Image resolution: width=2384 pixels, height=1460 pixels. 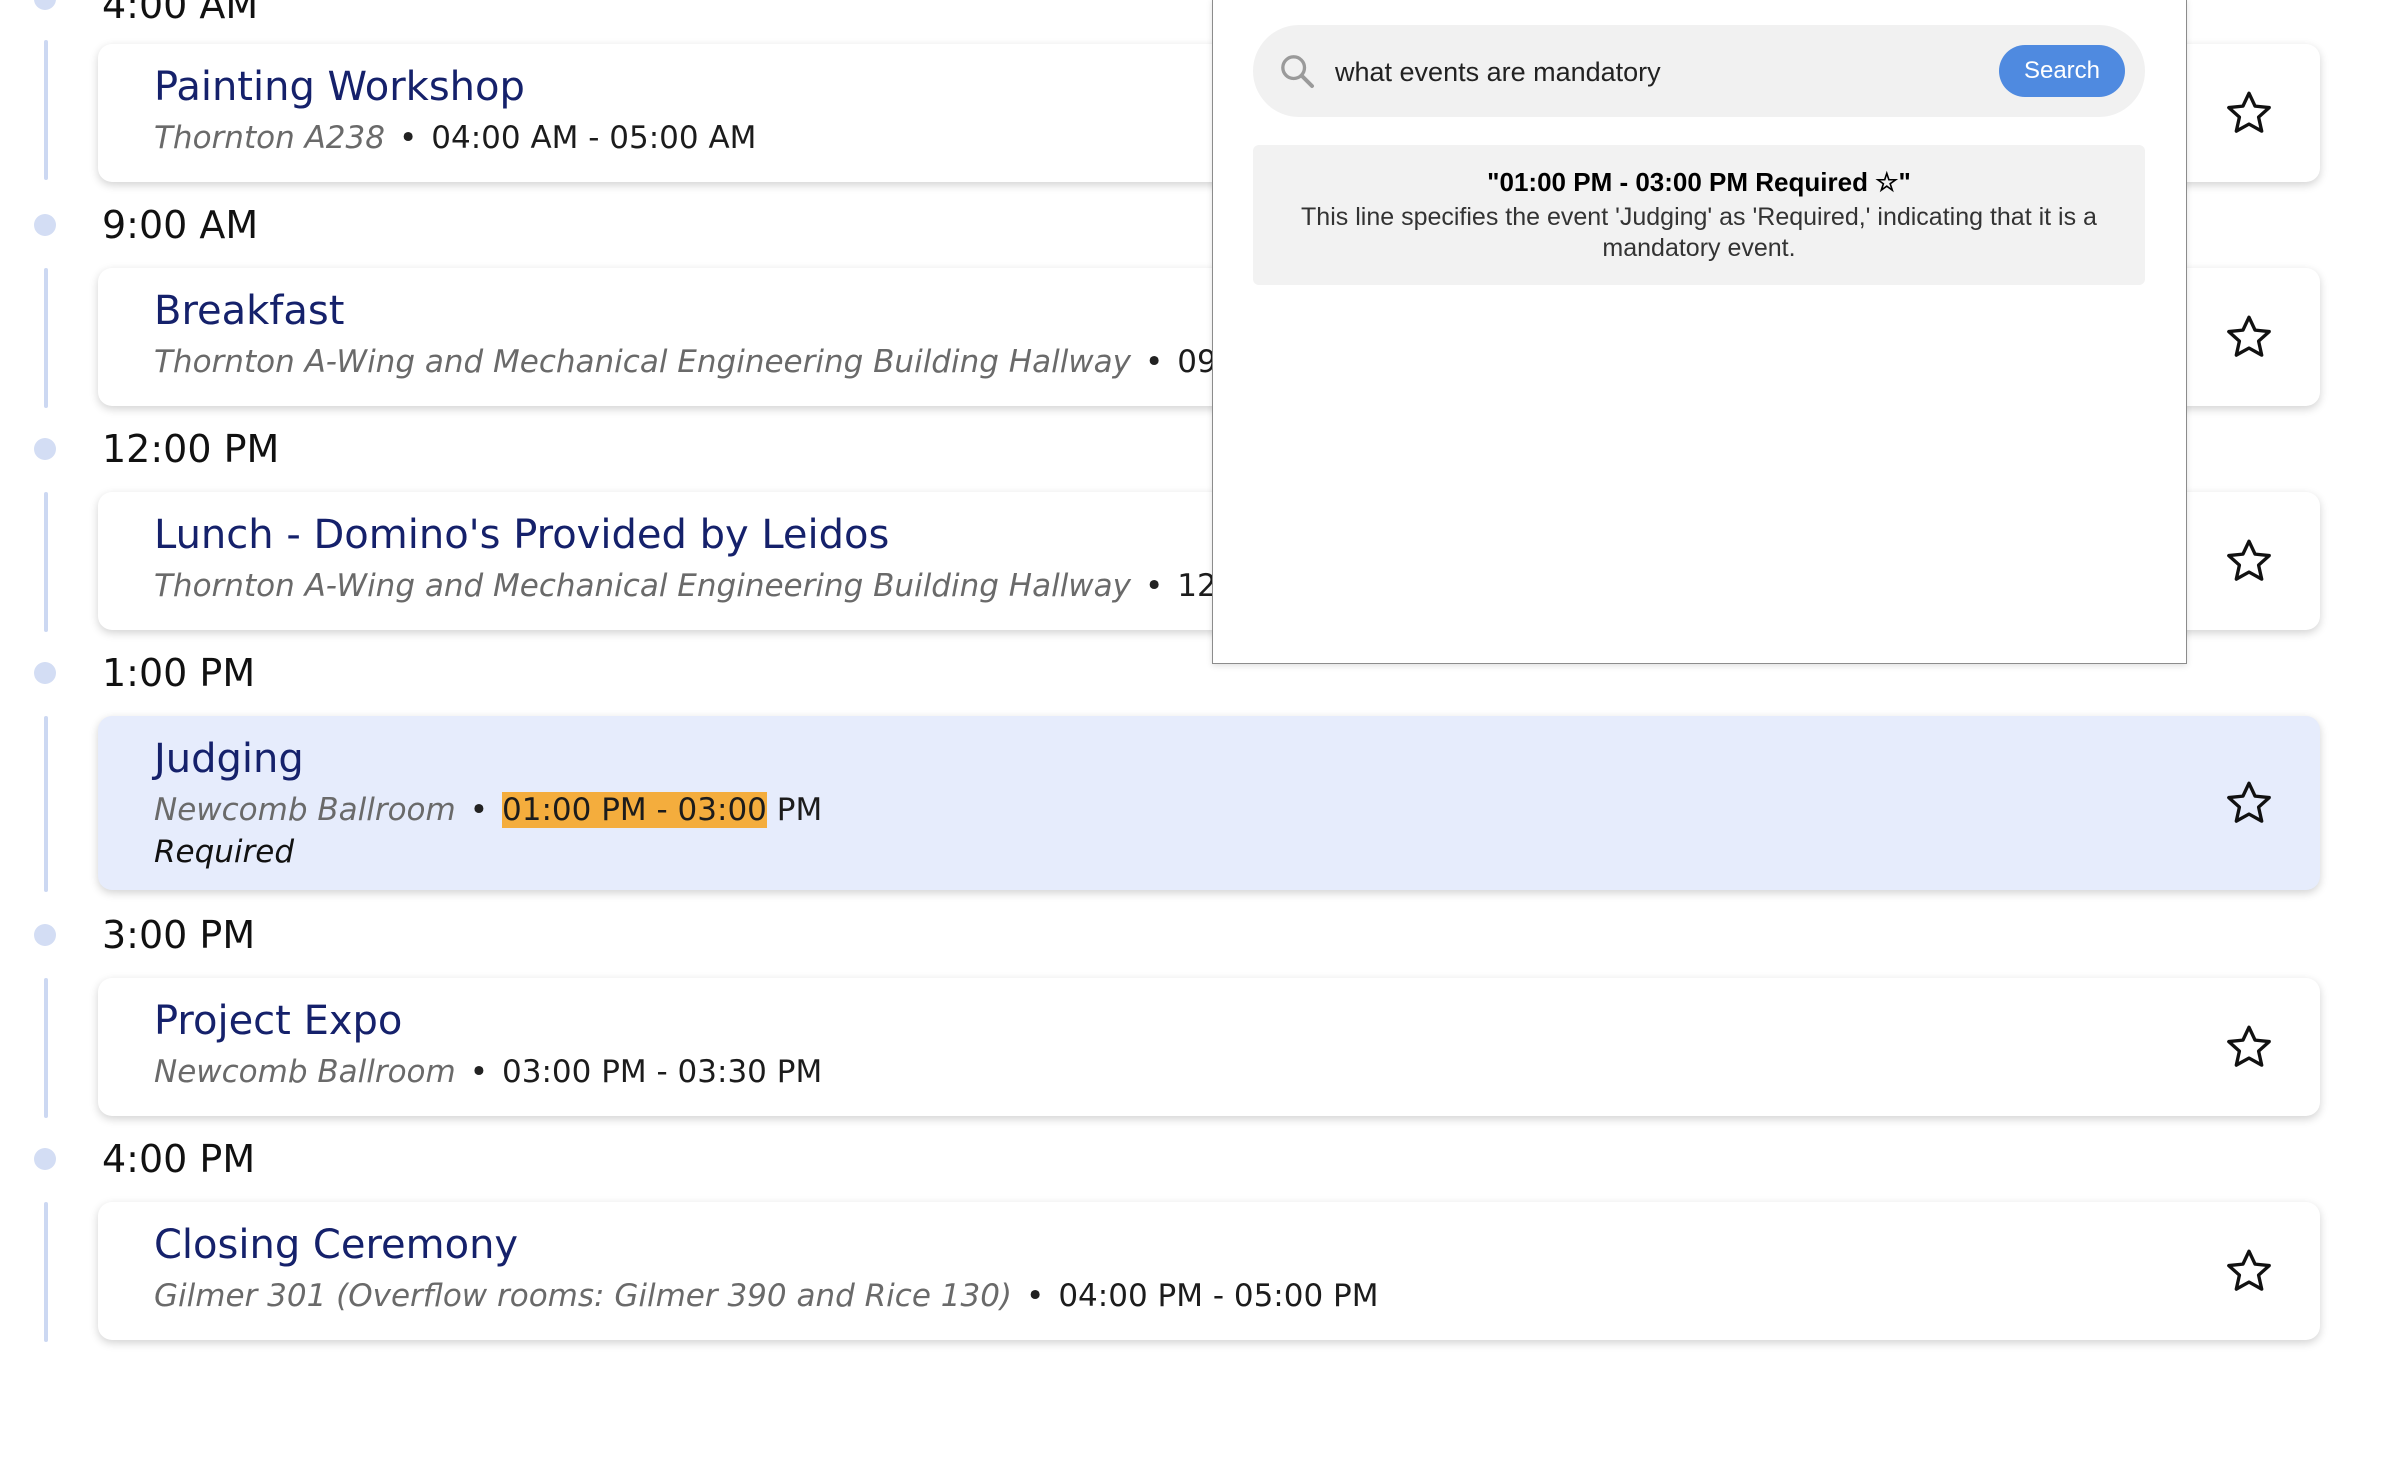 I want to click on search-button: Search, so click(x=2062, y=71).